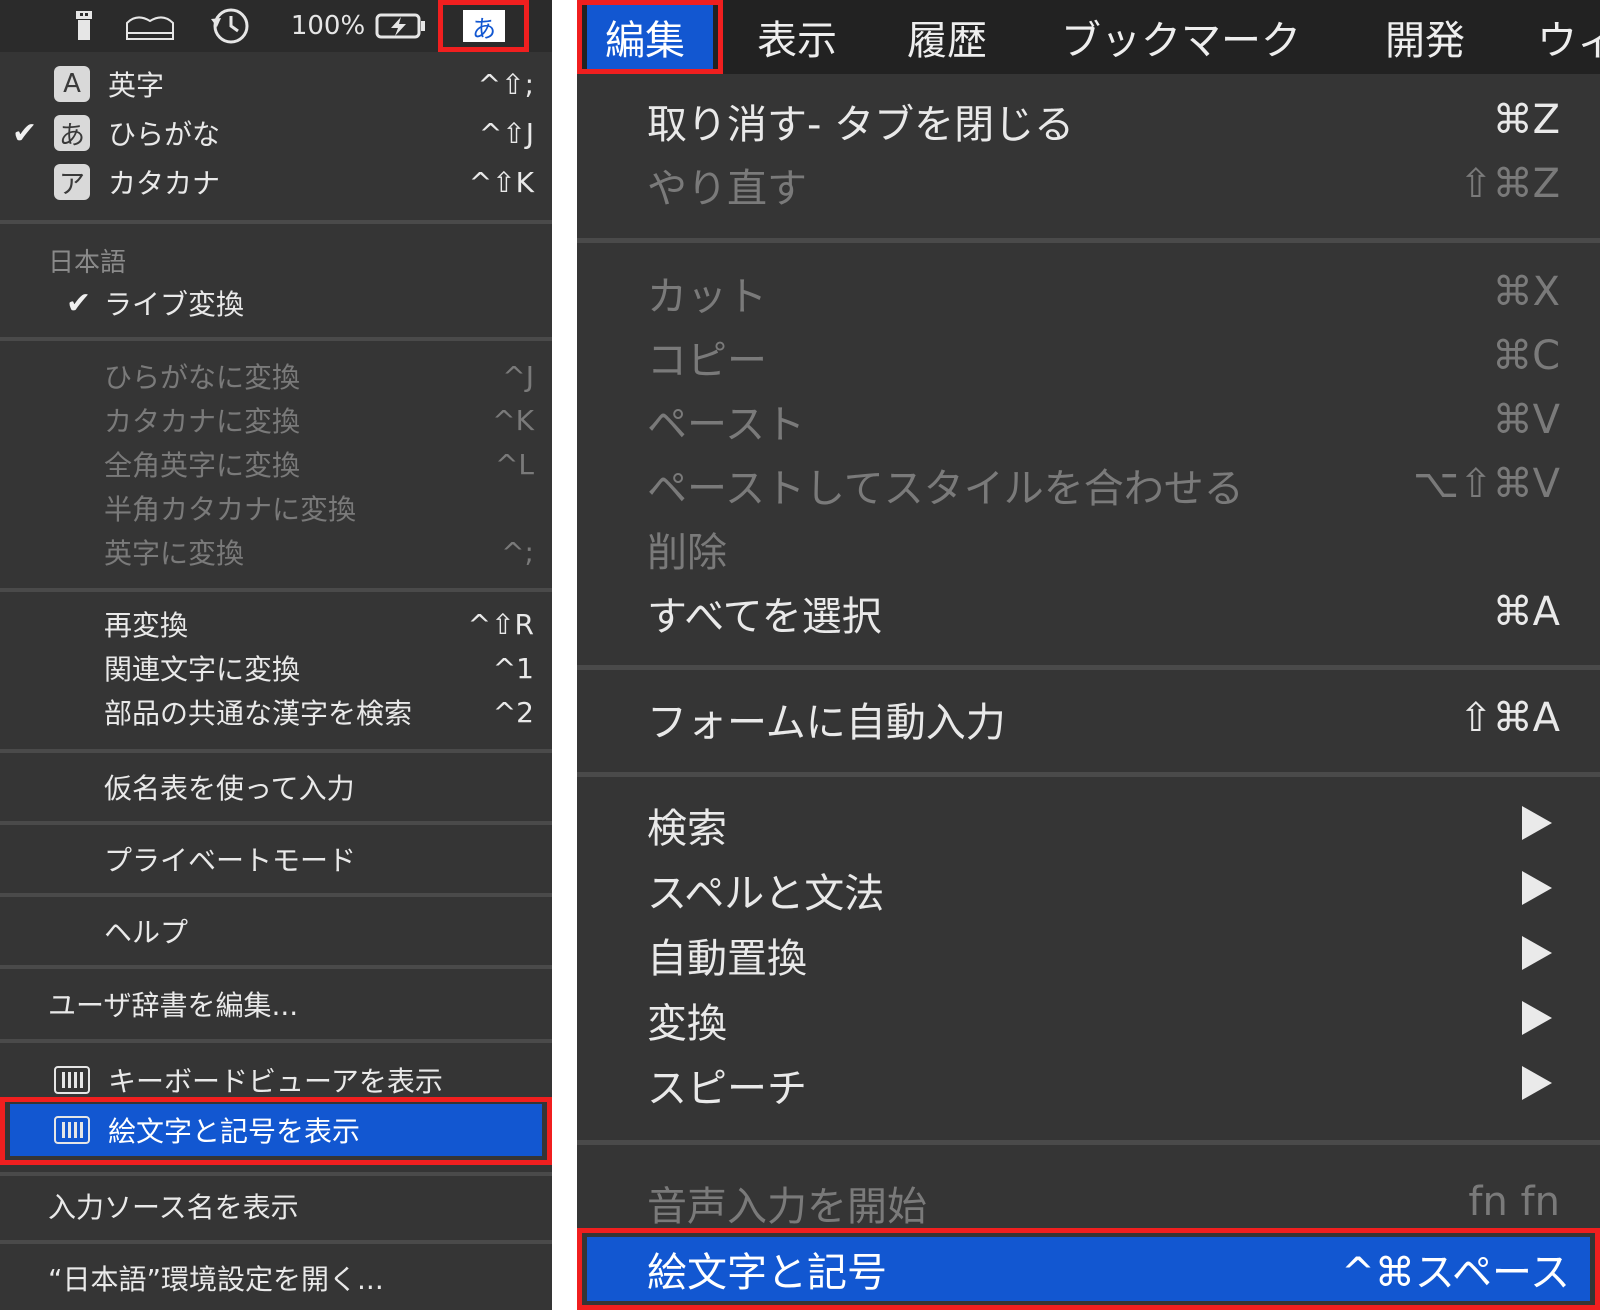  What do you see at coordinates (276, 303) in the screenshot?
I see `live-conversion: ✔ ライブ変換` at bounding box center [276, 303].